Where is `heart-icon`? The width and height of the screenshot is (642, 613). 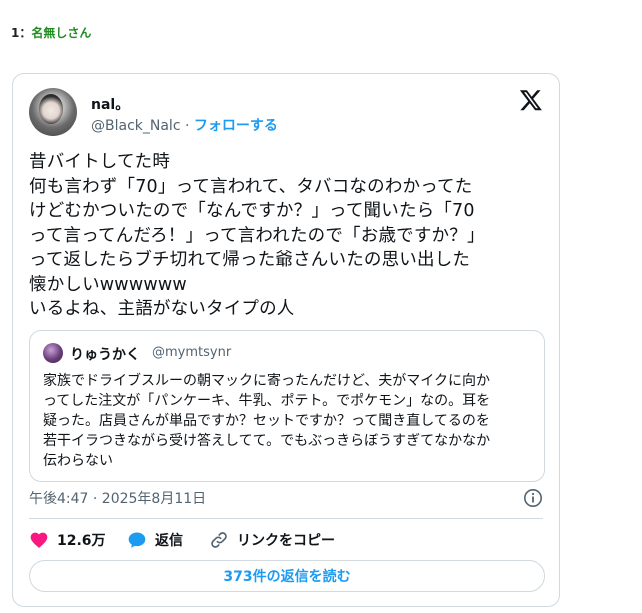 heart-icon is located at coordinates (39, 540).